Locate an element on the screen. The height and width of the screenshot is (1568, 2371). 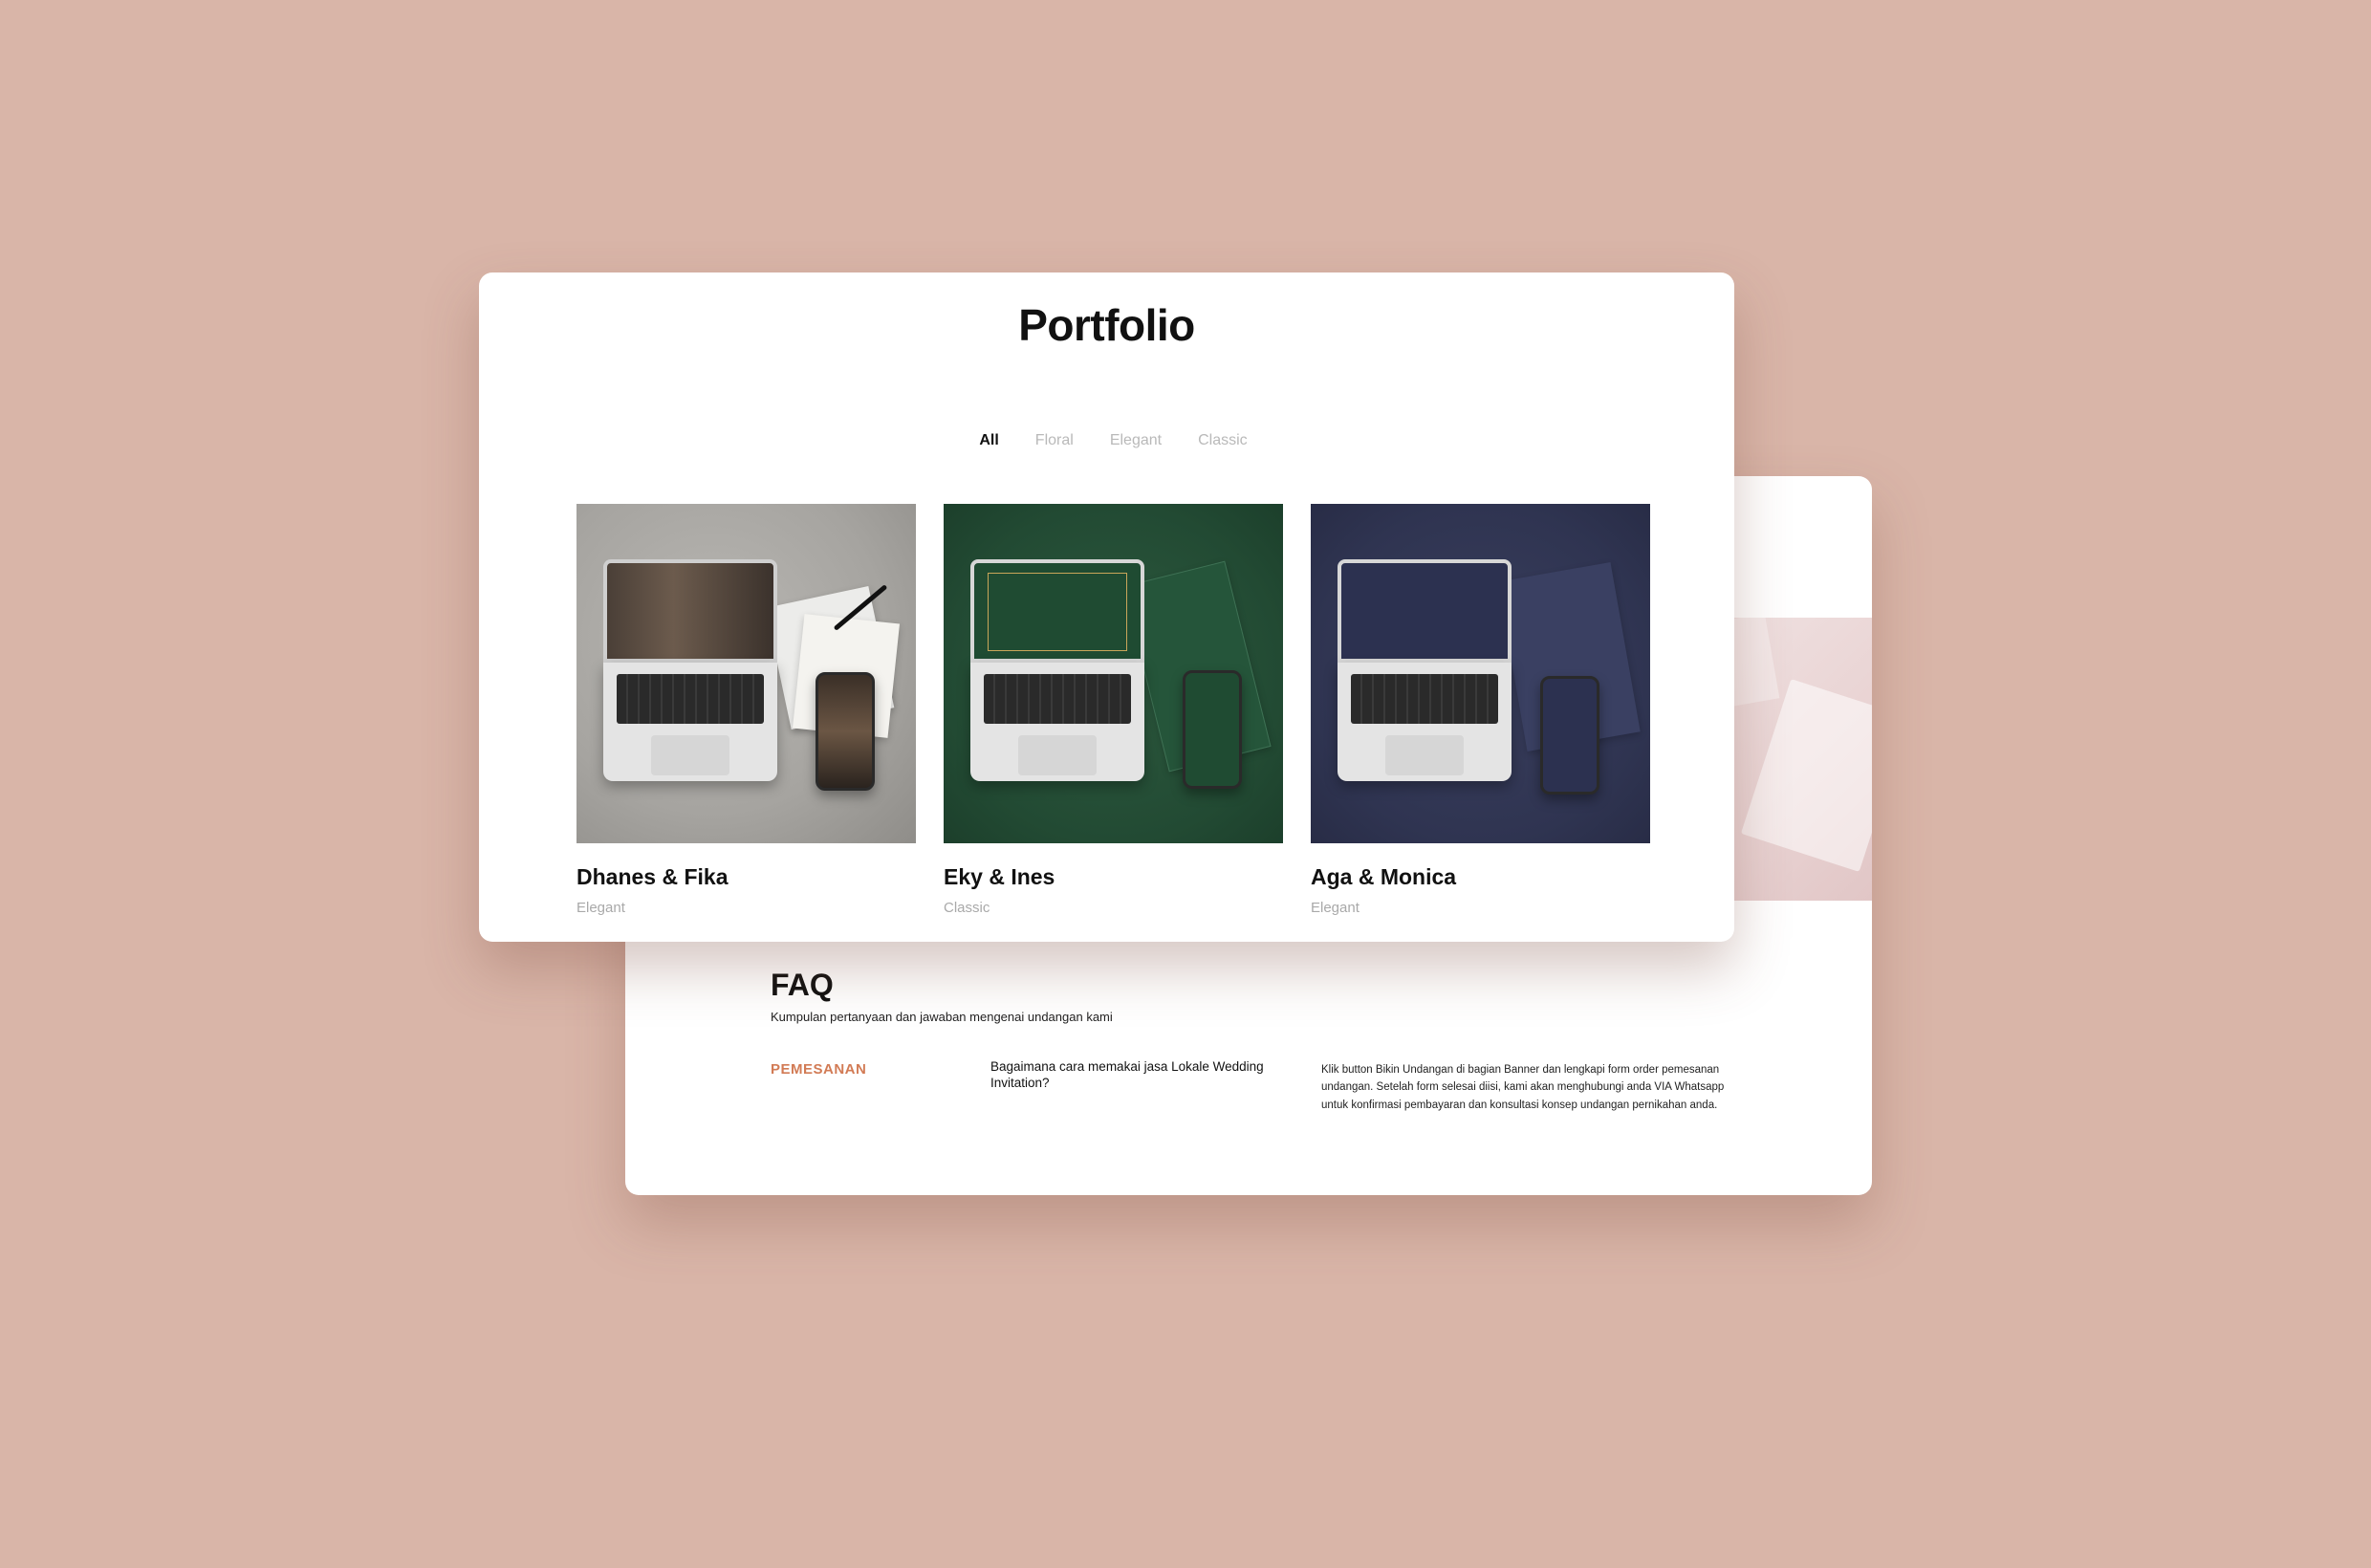
filter-tab-elegant: Elegant is located at coordinates (1136, 440).